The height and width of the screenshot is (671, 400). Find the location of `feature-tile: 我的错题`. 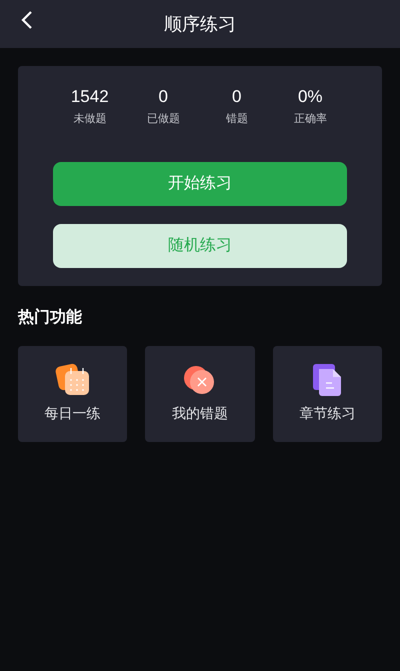

feature-tile: 我的错题 is located at coordinates (200, 394).